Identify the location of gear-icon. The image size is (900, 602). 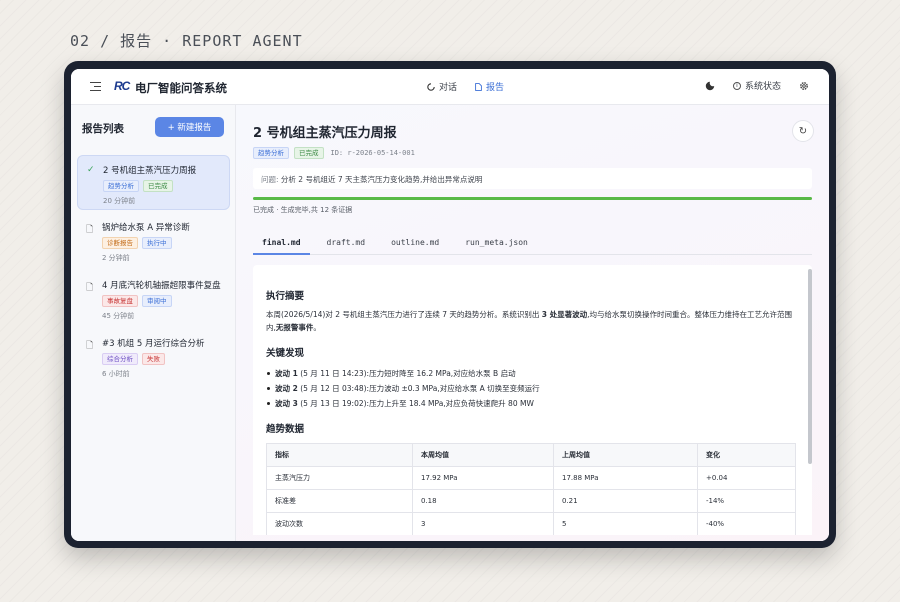
(804, 86).